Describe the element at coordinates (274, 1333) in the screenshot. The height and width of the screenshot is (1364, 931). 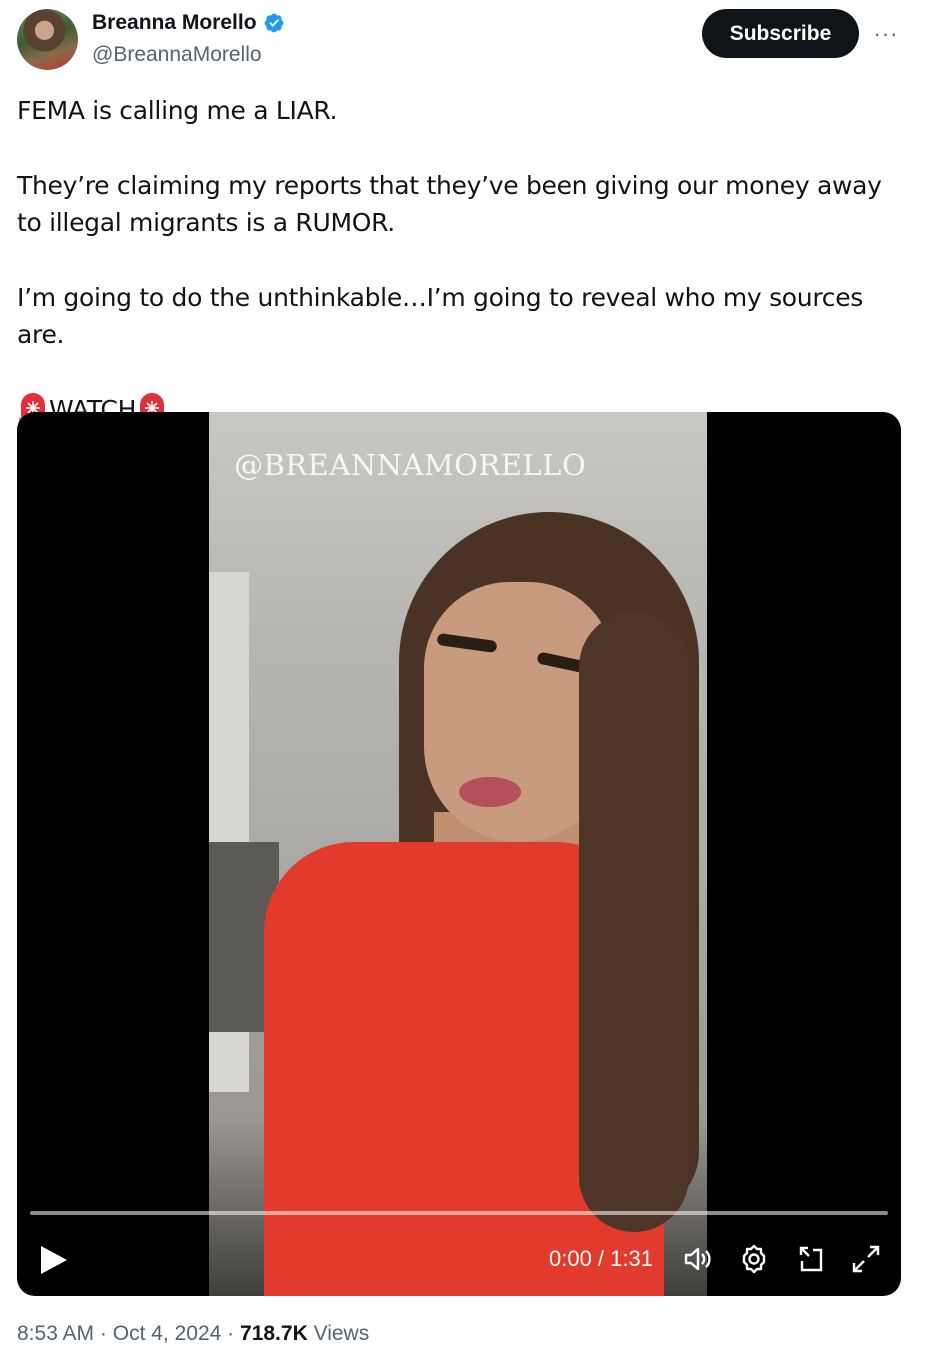
I see `views-count: 718.7K` at that location.